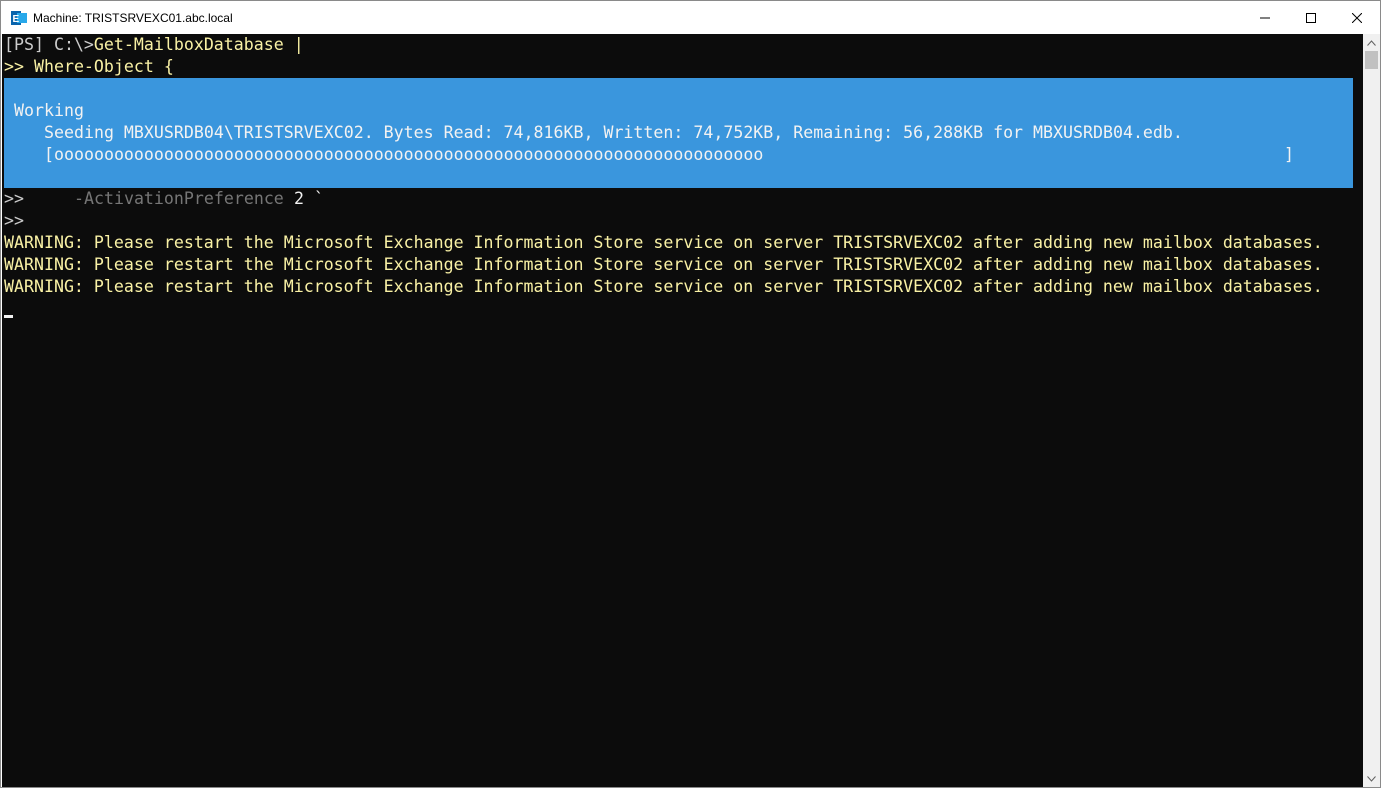  What do you see at coordinates (179, 198) in the screenshot?
I see `parameter-name: -ActivationPreference` at bounding box center [179, 198].